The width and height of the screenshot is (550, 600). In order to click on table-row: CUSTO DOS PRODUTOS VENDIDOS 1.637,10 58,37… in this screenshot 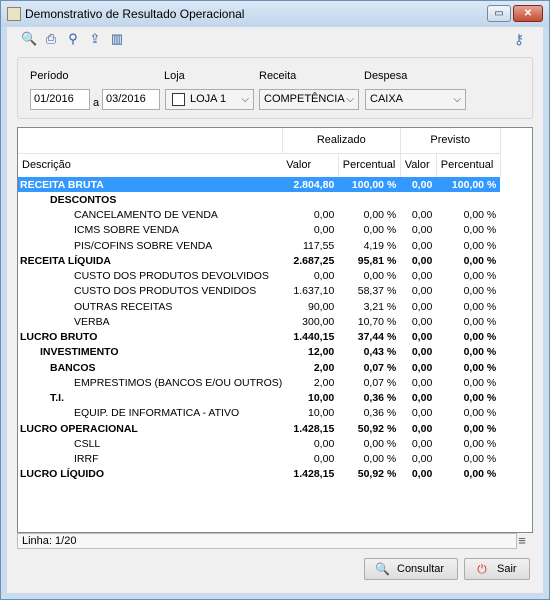, I will do `click(259, 291)`.